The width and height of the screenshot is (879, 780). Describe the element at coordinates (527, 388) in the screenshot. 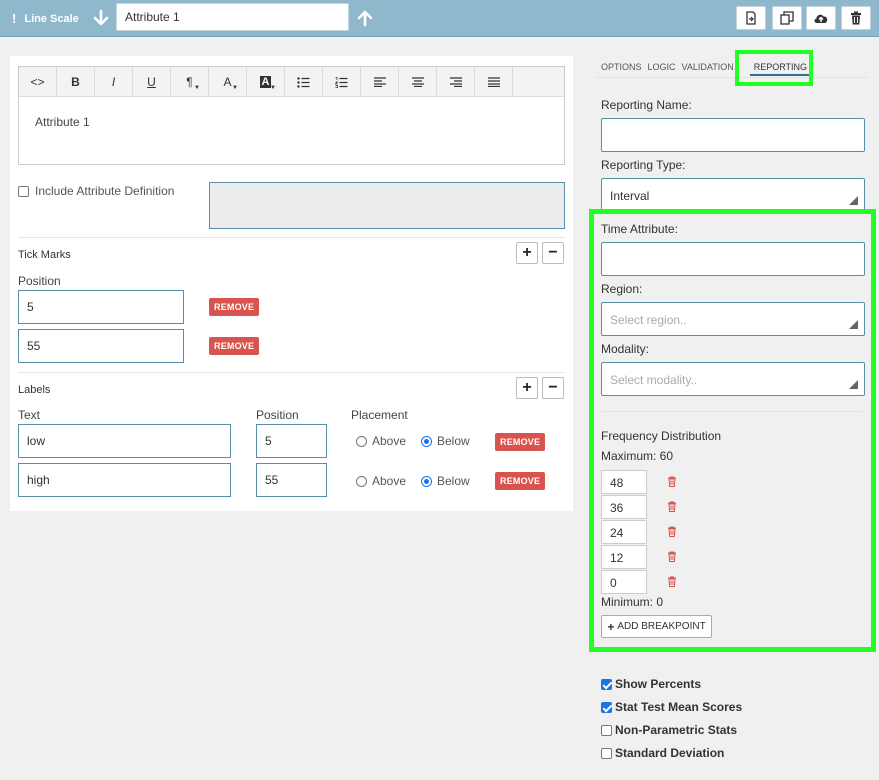

I see `add-label-button: +` at that location.